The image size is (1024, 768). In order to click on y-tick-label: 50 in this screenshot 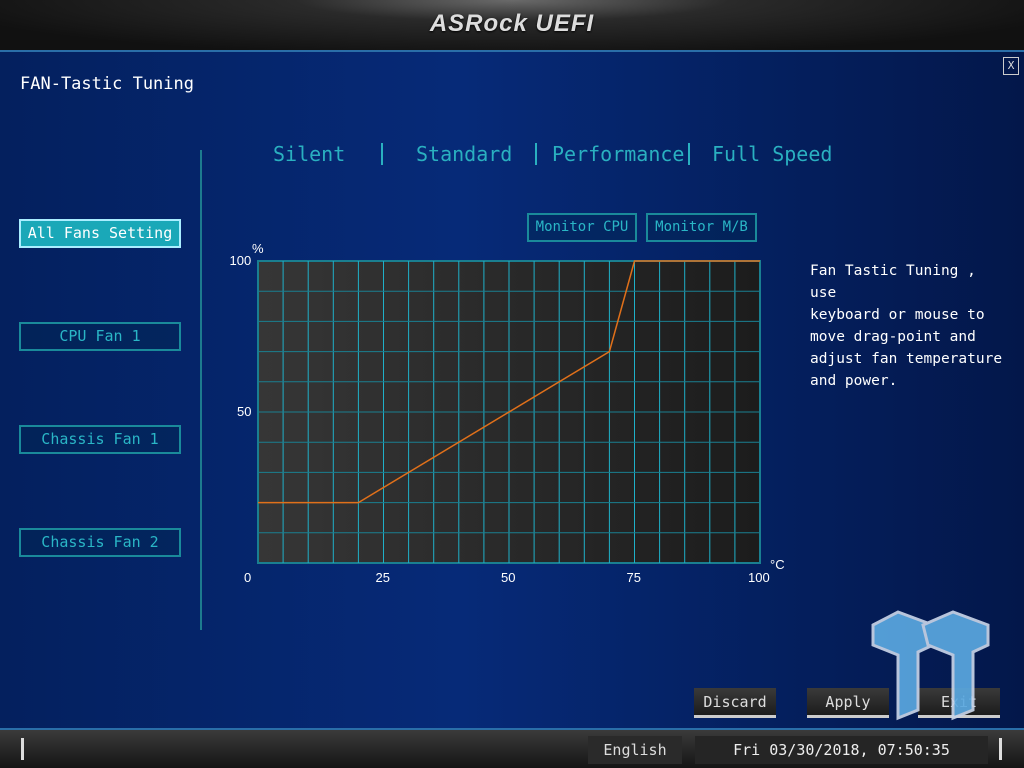, I will do `click(244, 411)`.